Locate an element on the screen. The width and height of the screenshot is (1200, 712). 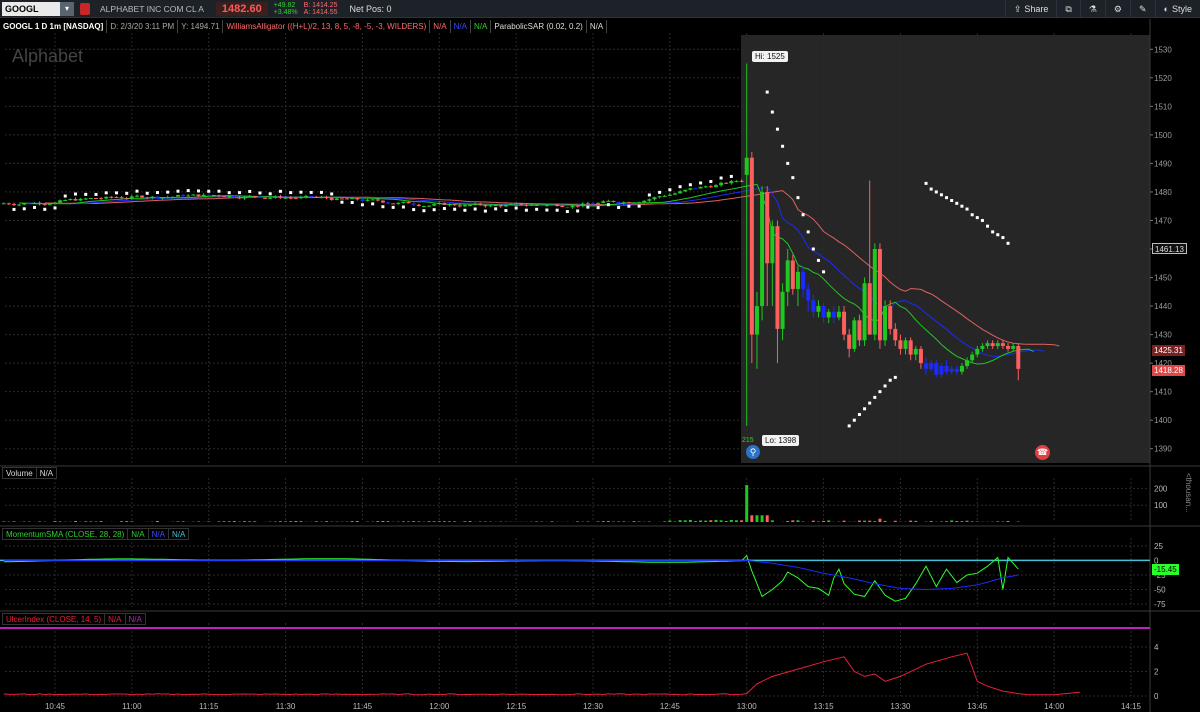
symbol-input: GOOGL is located at coordinates (31, 8).